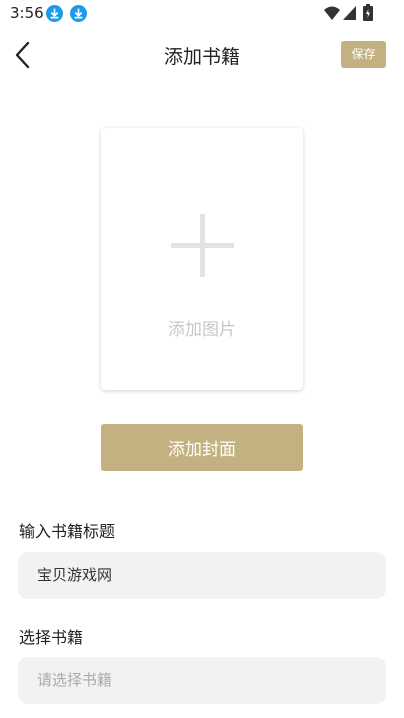  What do you see at coordinates (27, 13) in the screenshot?
I see `status-time: 3:56` at bounding box center [27, 13].